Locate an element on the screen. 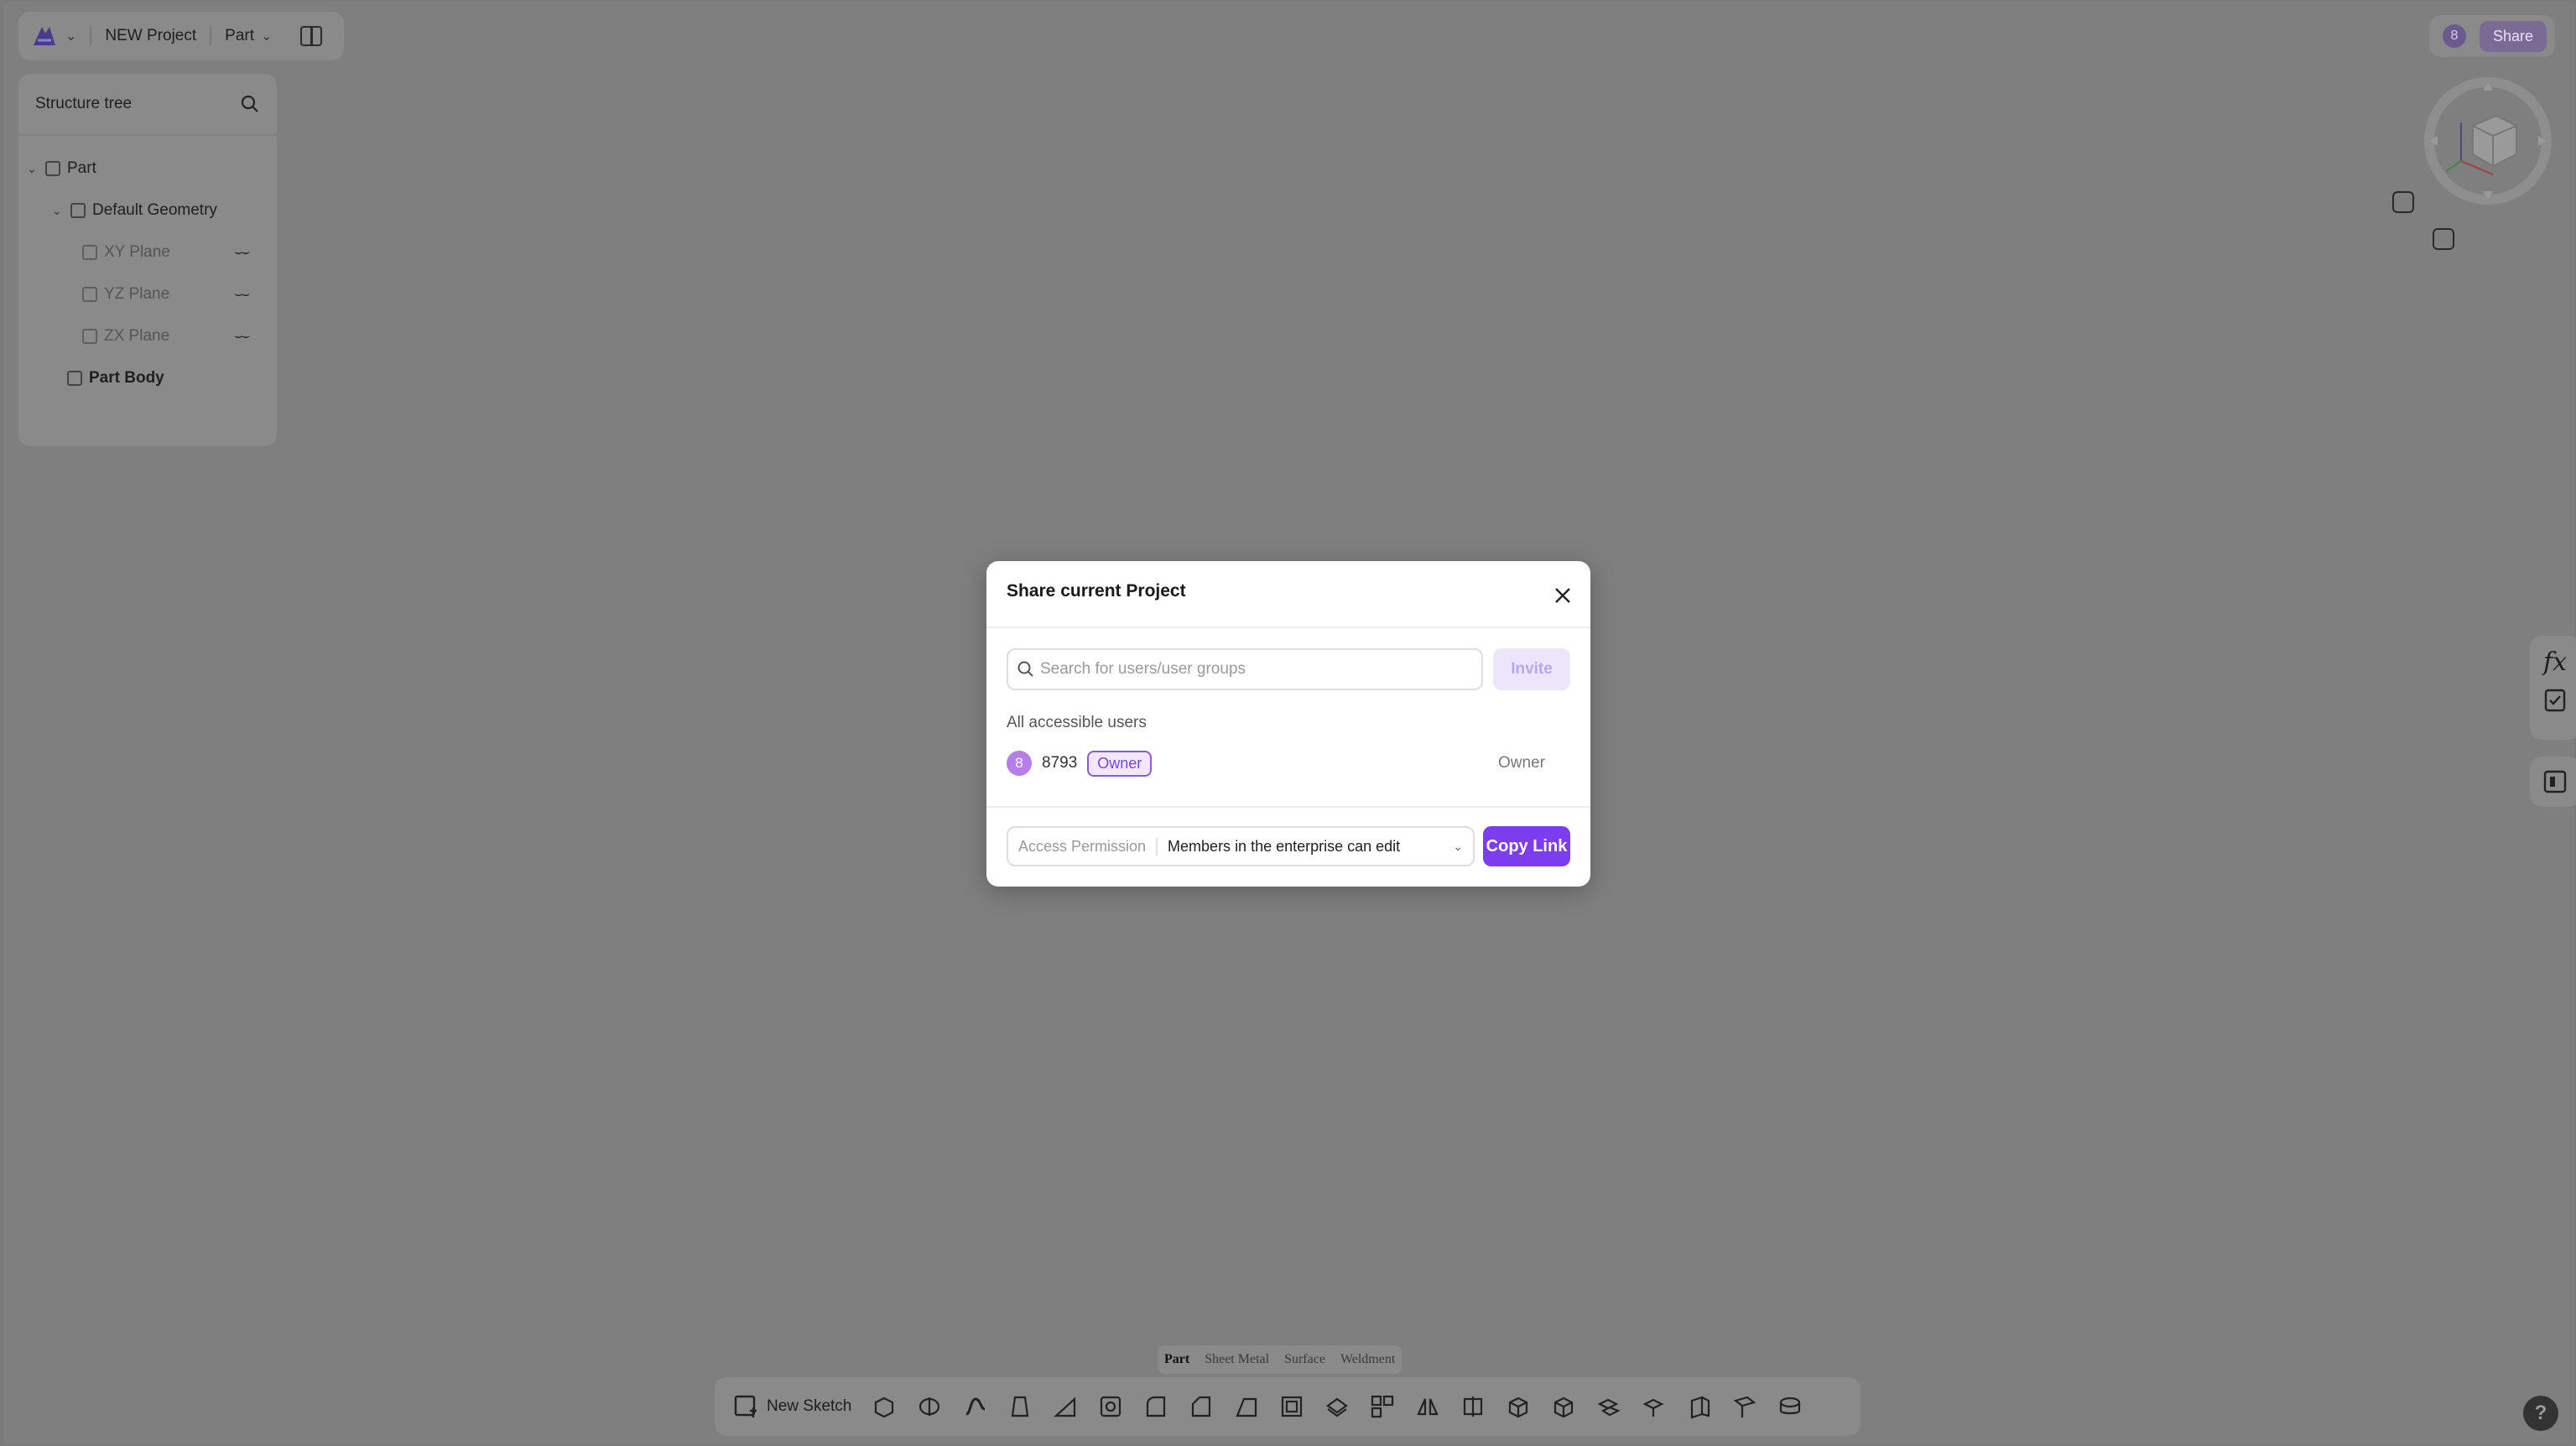 The width and height of the screenshot is (2576, 1446). tree-node-label: YZ Plane is located at coordinates (137, 294).